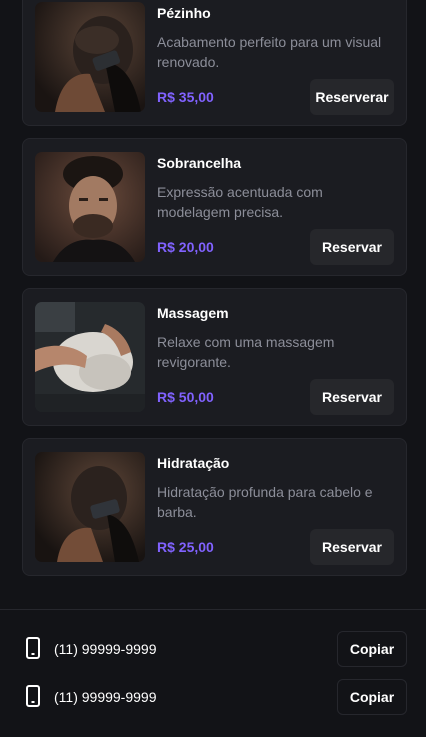  What do you see at coordinates (193, 463) in the screenshot?
I see `service-title: Hidratação` at bounding box center [193, 463].